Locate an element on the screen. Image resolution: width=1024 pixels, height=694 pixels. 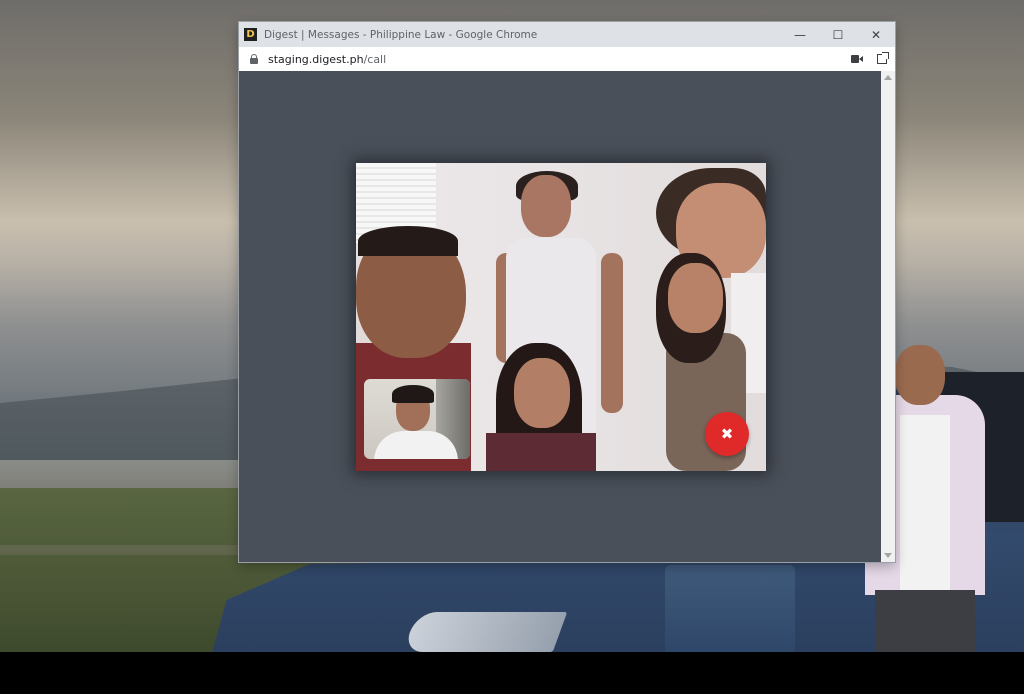
participant-hair is located at coordinates (408, 241).